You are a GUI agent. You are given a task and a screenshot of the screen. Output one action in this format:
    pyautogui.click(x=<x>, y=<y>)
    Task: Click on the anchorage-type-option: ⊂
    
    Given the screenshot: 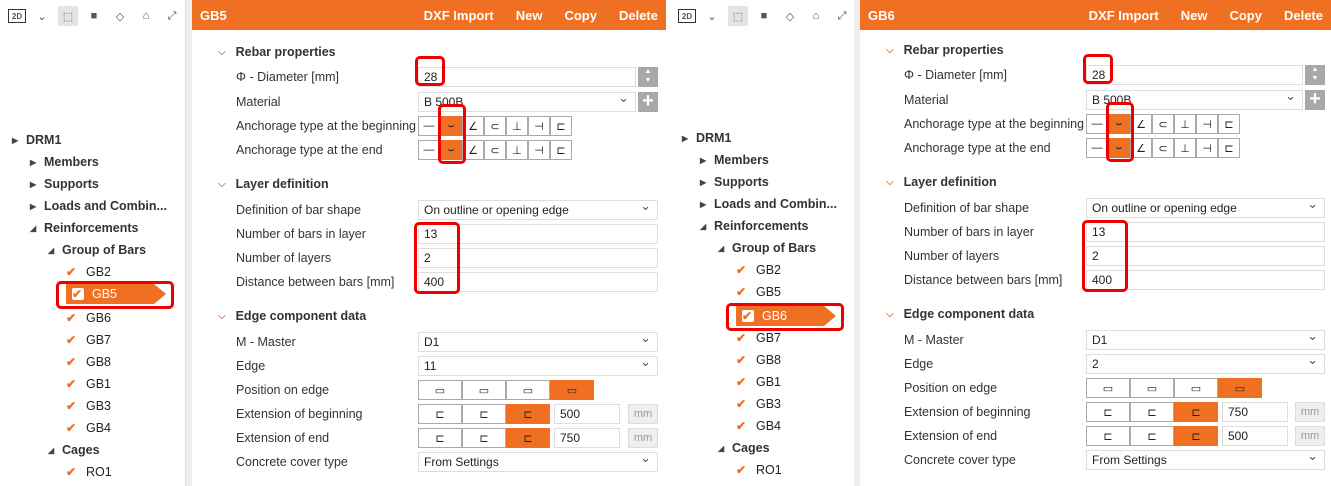 What is the action you would take?
    pyautogui.click(x=495, y=126)
    